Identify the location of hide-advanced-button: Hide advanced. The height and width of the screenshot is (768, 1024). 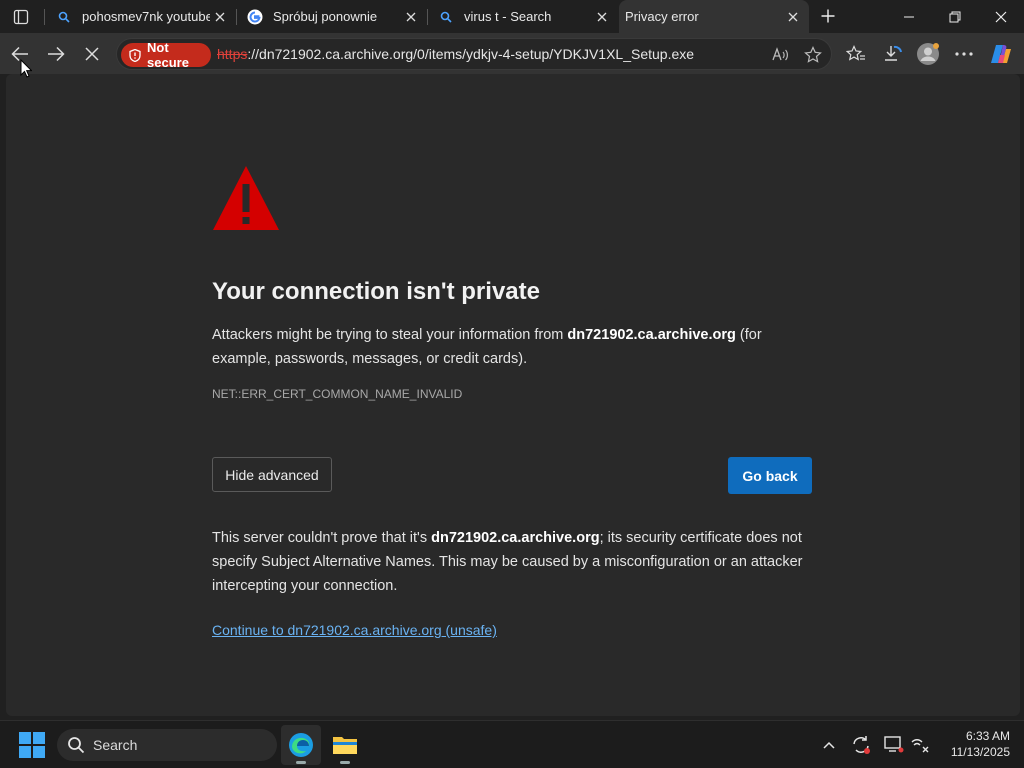
(272, 474).